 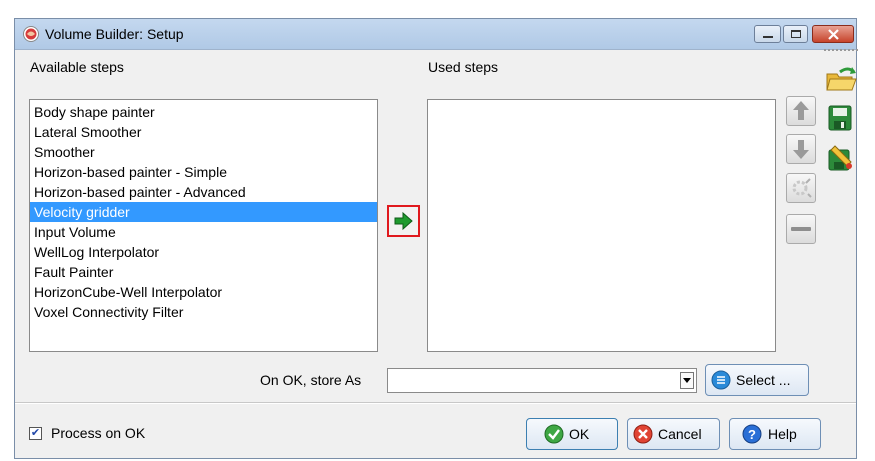 I want to click on right-arrow-icon, so click(x=403, y=221).